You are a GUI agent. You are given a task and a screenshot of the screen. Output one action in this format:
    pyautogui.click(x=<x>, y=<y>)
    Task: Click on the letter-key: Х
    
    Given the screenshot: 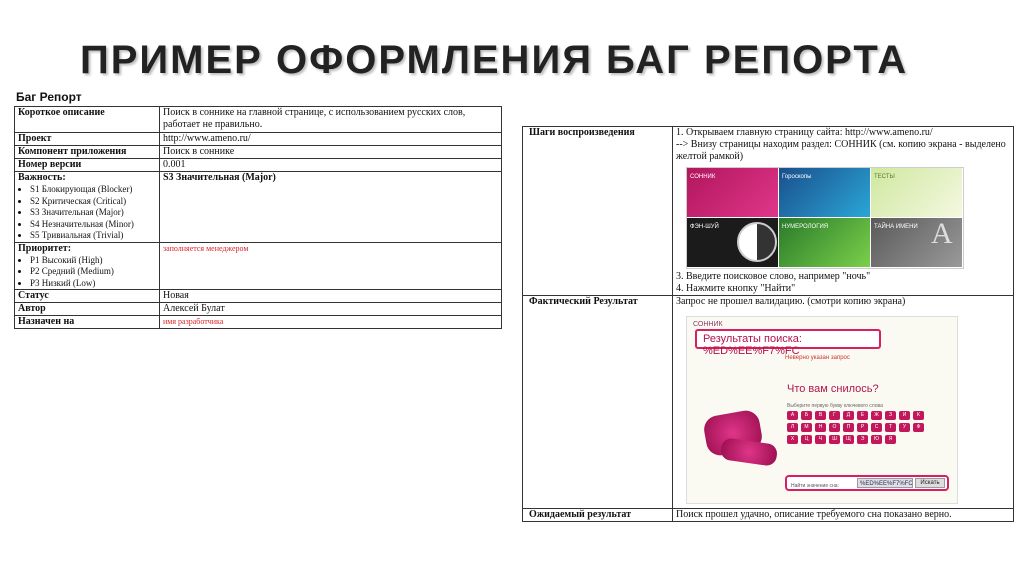 What is the action you would take?
    pyautogui.click(x=792, y=439)
    